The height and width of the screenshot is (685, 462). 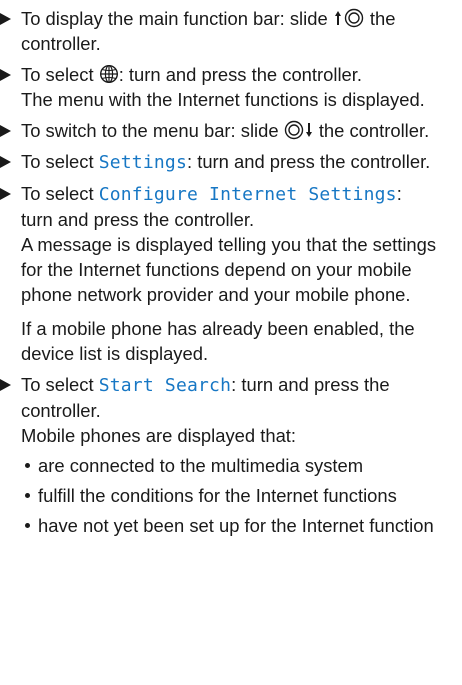 I want to click on step-2-text-end: : turn and press the controller., so click(x=240, y=74).